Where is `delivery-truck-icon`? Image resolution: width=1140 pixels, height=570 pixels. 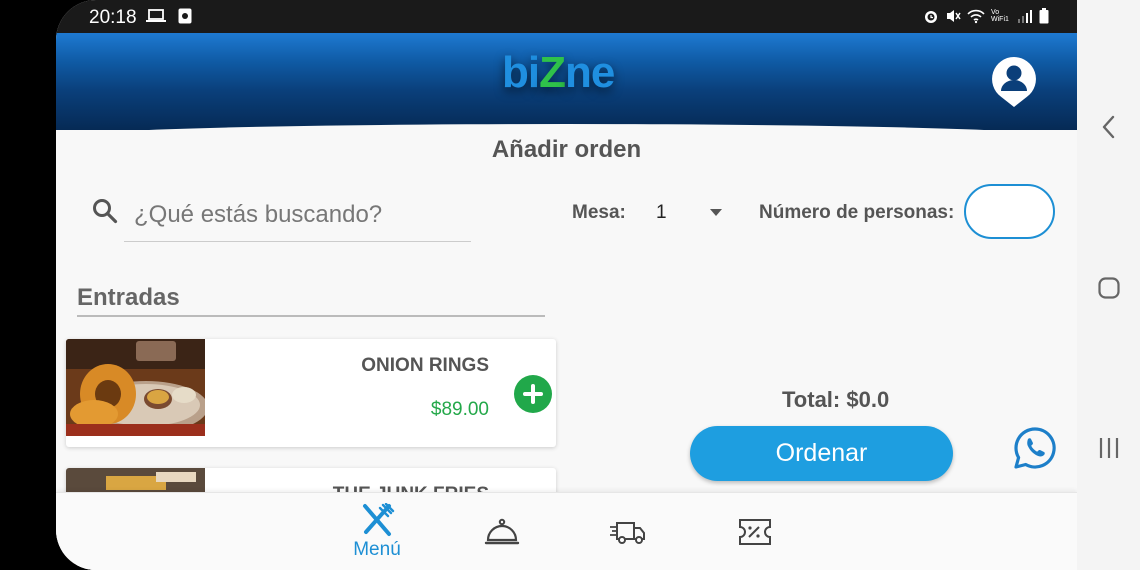
delivery-truck-icon is located at coordinates (627, 533).